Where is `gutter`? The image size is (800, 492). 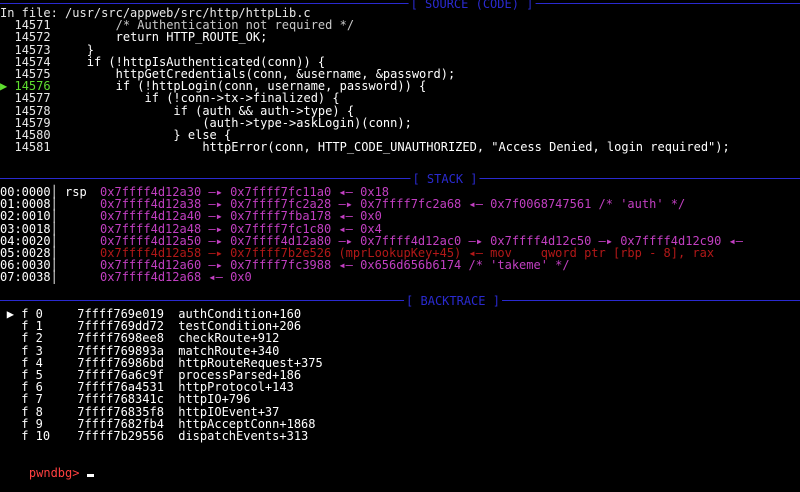
gutter is located at coordinates (3, 147).